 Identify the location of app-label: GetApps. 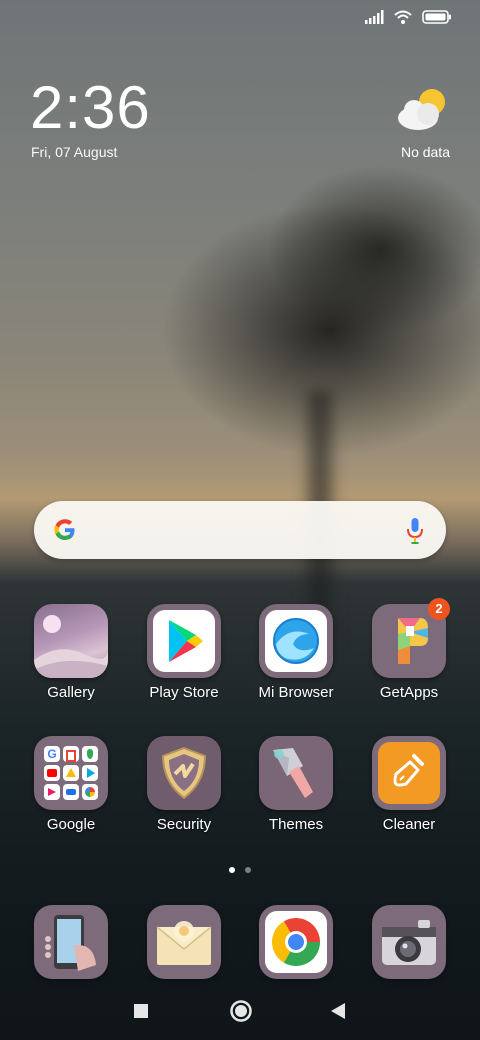
(409, 692).